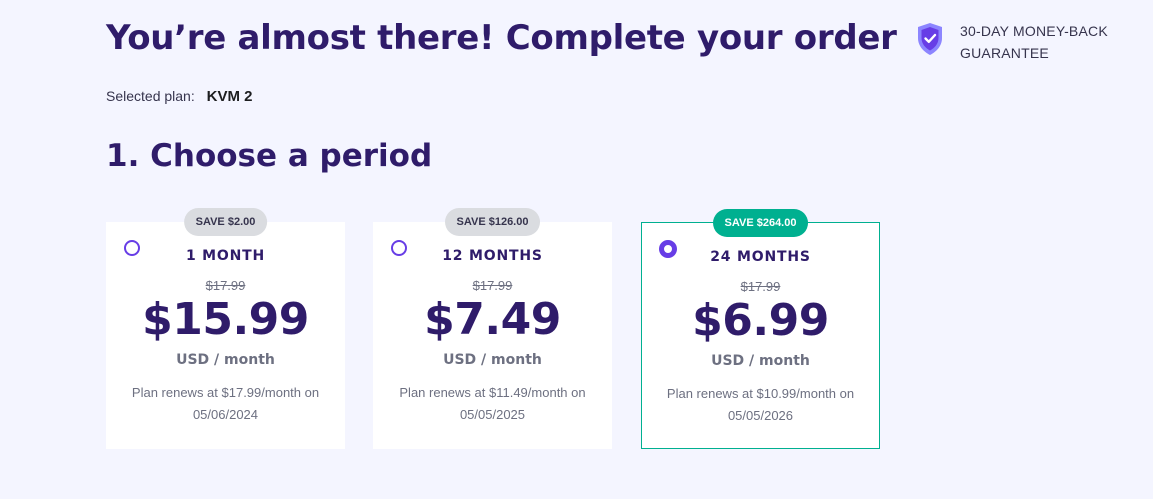 The height and width of the screenshot is (499, 1153). I want to click on price: $7.49, so click(492, 319).